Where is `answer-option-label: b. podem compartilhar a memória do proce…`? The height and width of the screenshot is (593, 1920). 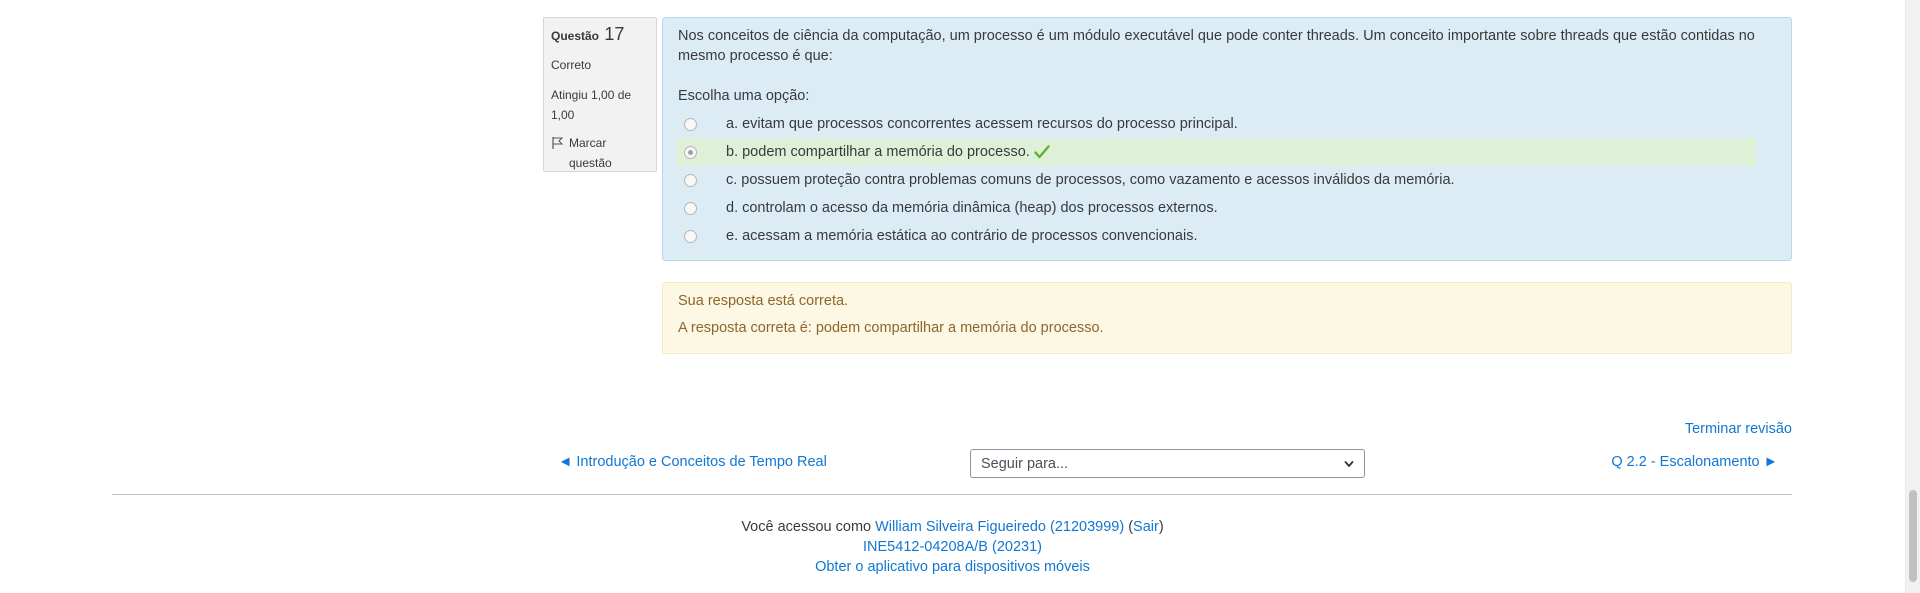 answer-option-label: b. podem compartilhar a memória do proce… is located at coordinates (878, 152).